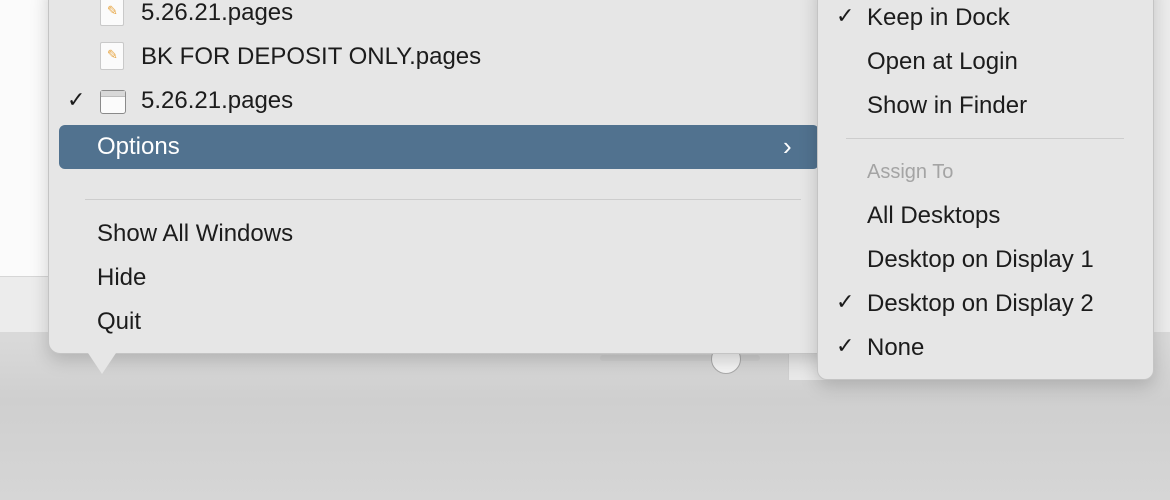 The width and height of the screenshot is (1170, 500). I want to click on submenu-item-keep-in-dock: Keep in Dock, so click(938, 18).